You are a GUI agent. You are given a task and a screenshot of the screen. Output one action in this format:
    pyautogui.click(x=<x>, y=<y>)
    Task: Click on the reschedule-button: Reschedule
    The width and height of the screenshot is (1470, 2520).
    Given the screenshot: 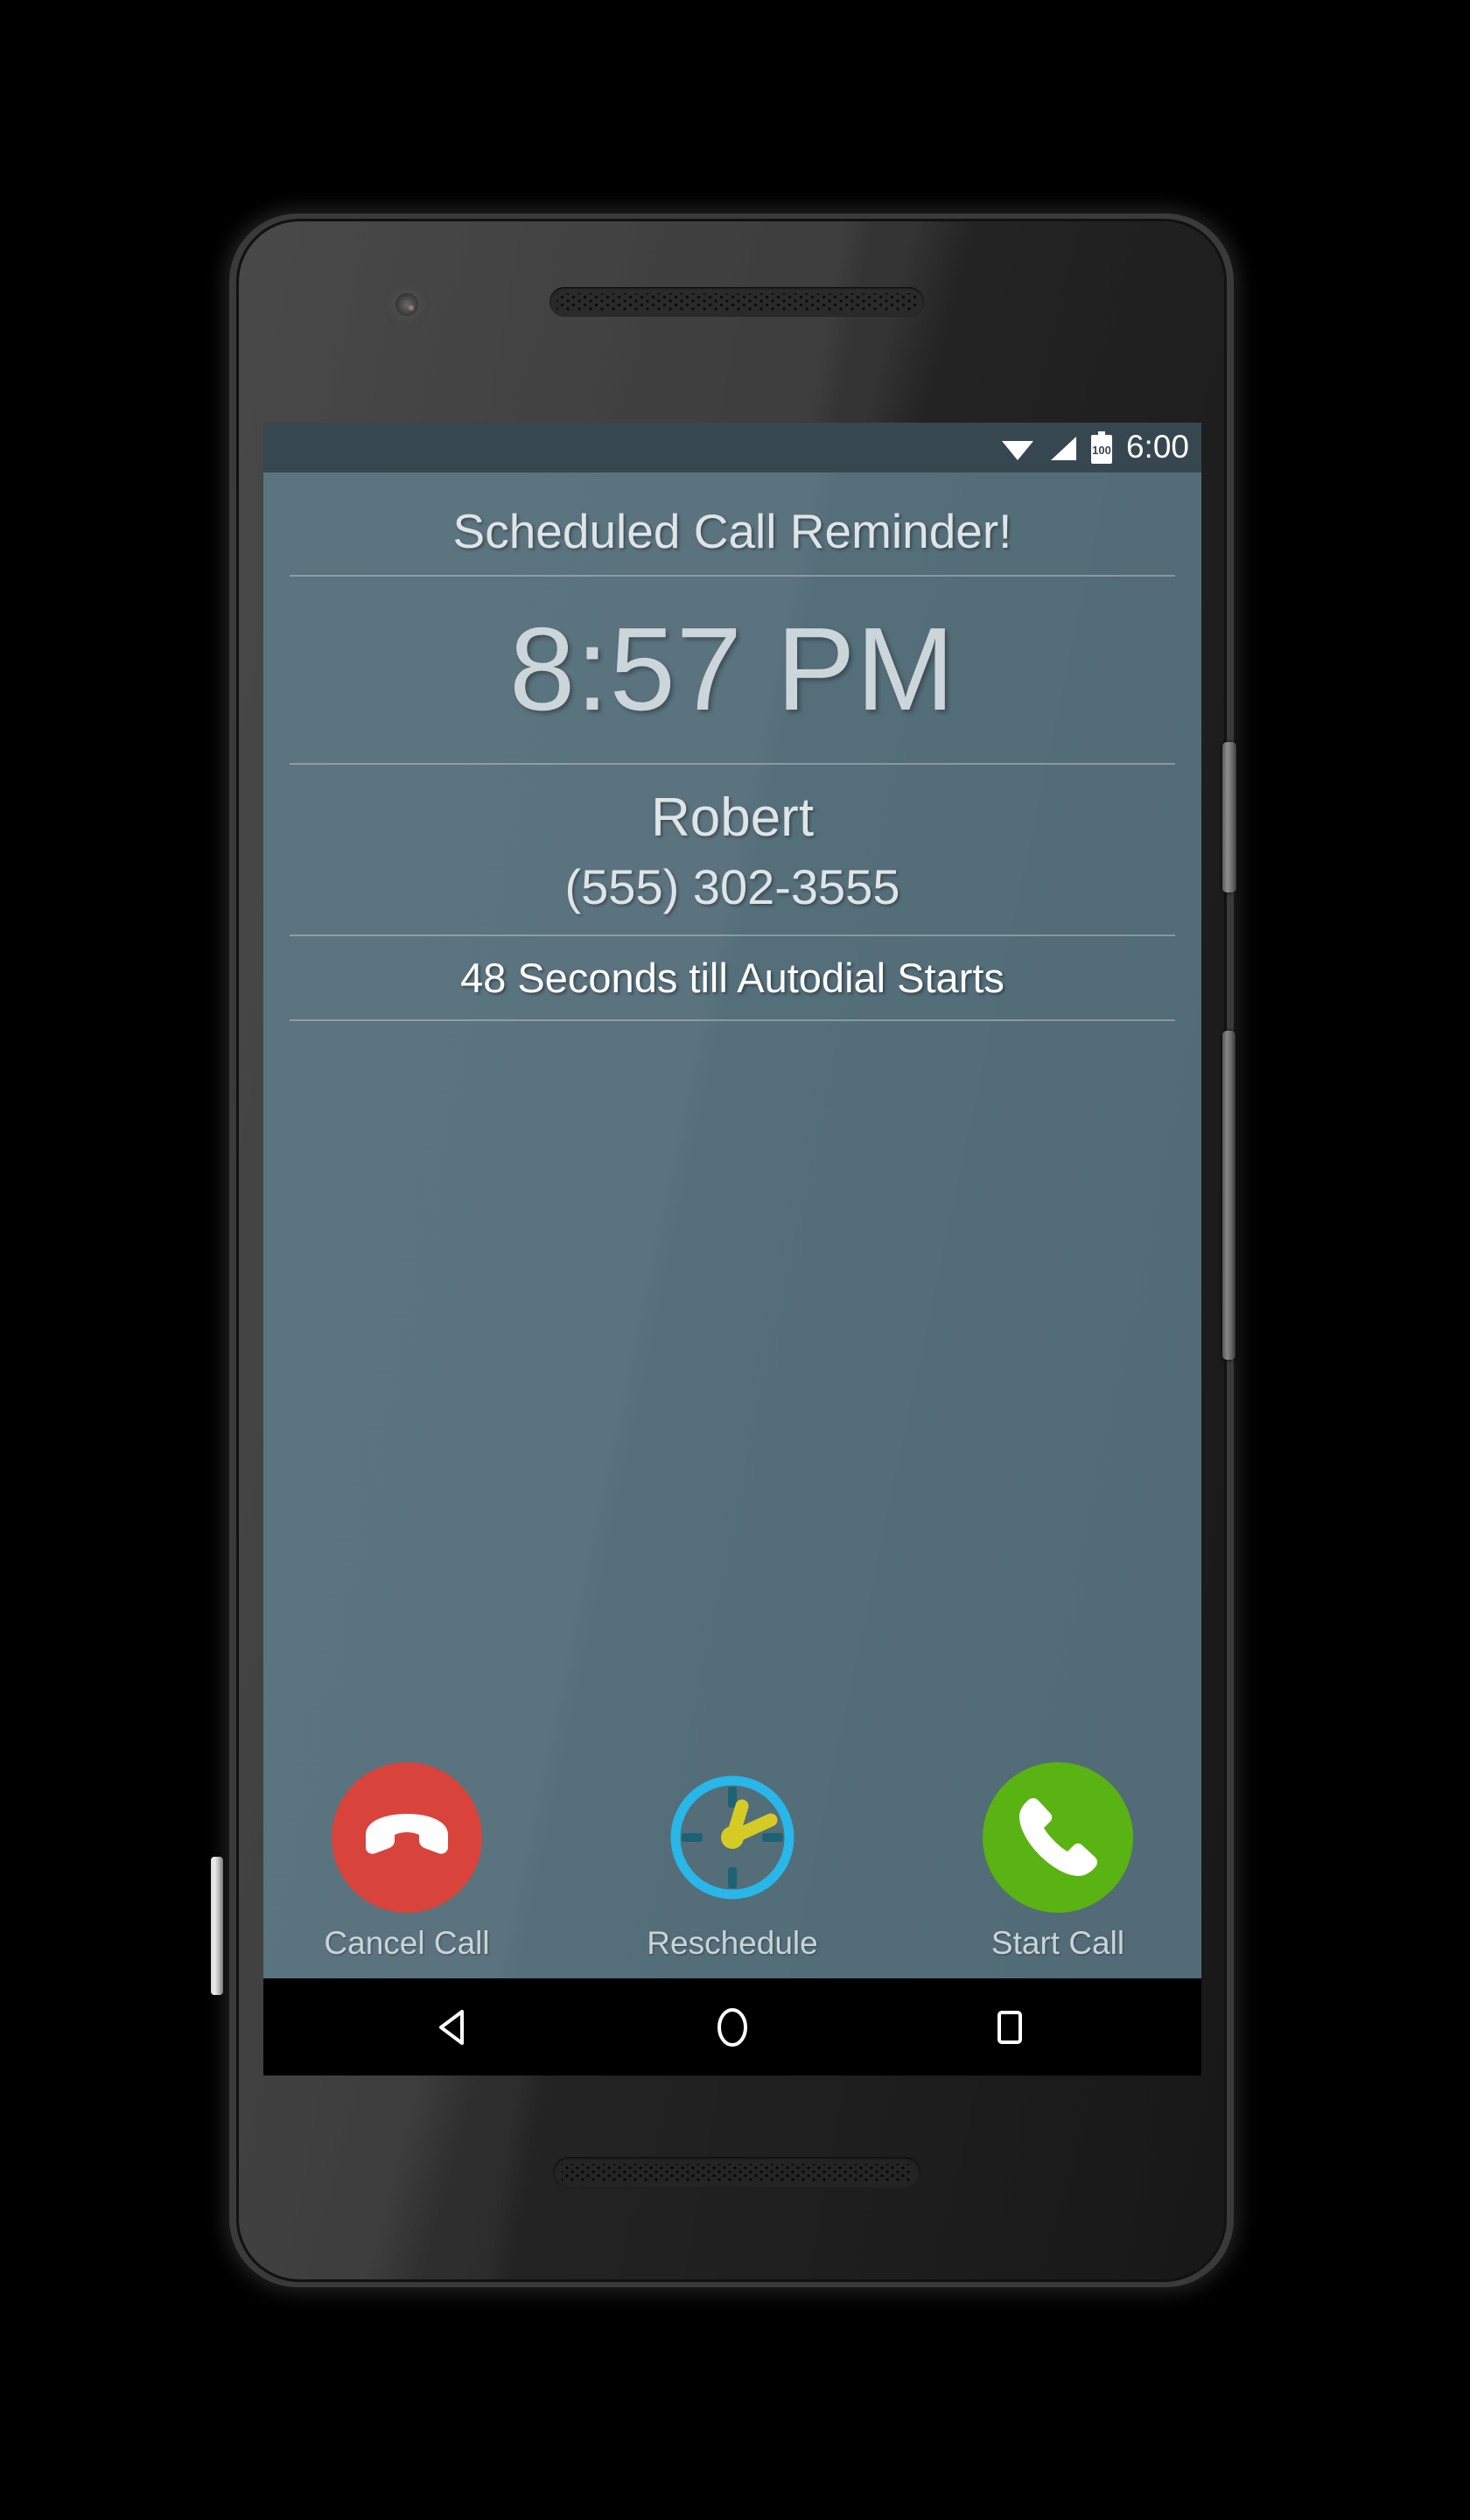 What is the action you would take?
    pyautogui.click(x=732, y=1860)
    